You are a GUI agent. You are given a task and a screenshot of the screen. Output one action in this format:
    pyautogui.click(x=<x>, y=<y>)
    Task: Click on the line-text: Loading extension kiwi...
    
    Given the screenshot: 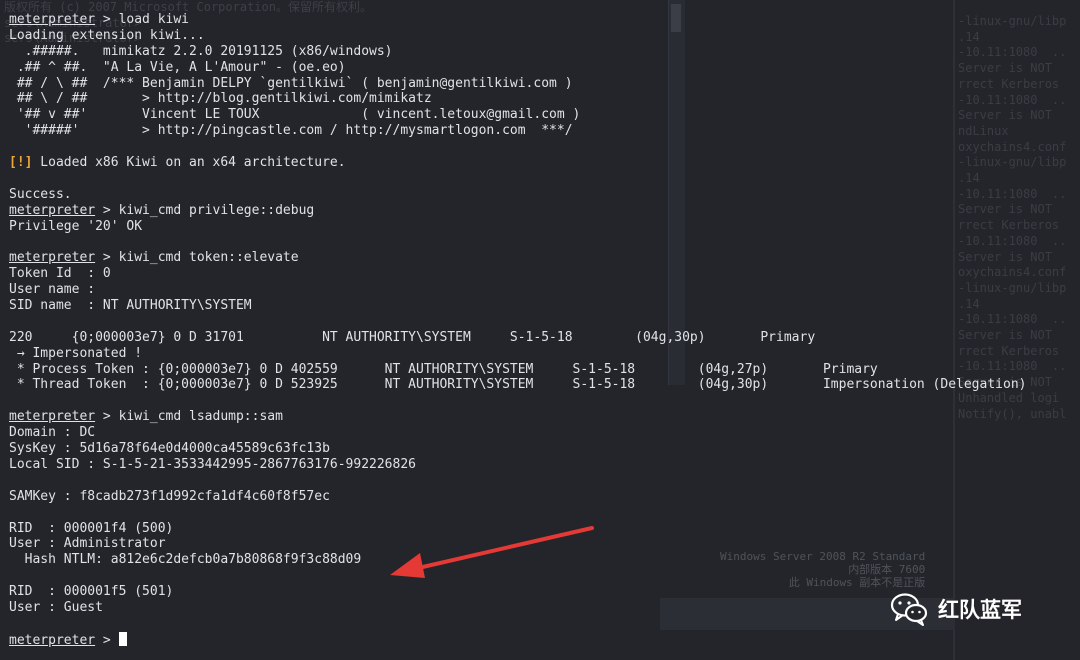 What is the action you would take?
    pyautogui.click(x=107, y=35)
    